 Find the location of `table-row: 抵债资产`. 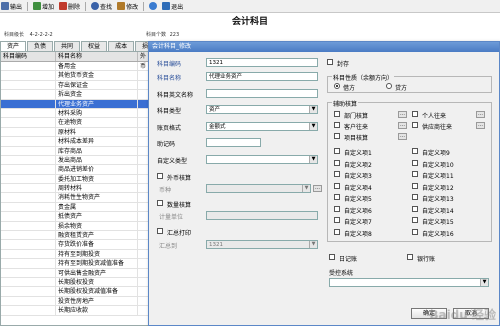

table-row: 抵债资产 is located at coordinates (75, 217).